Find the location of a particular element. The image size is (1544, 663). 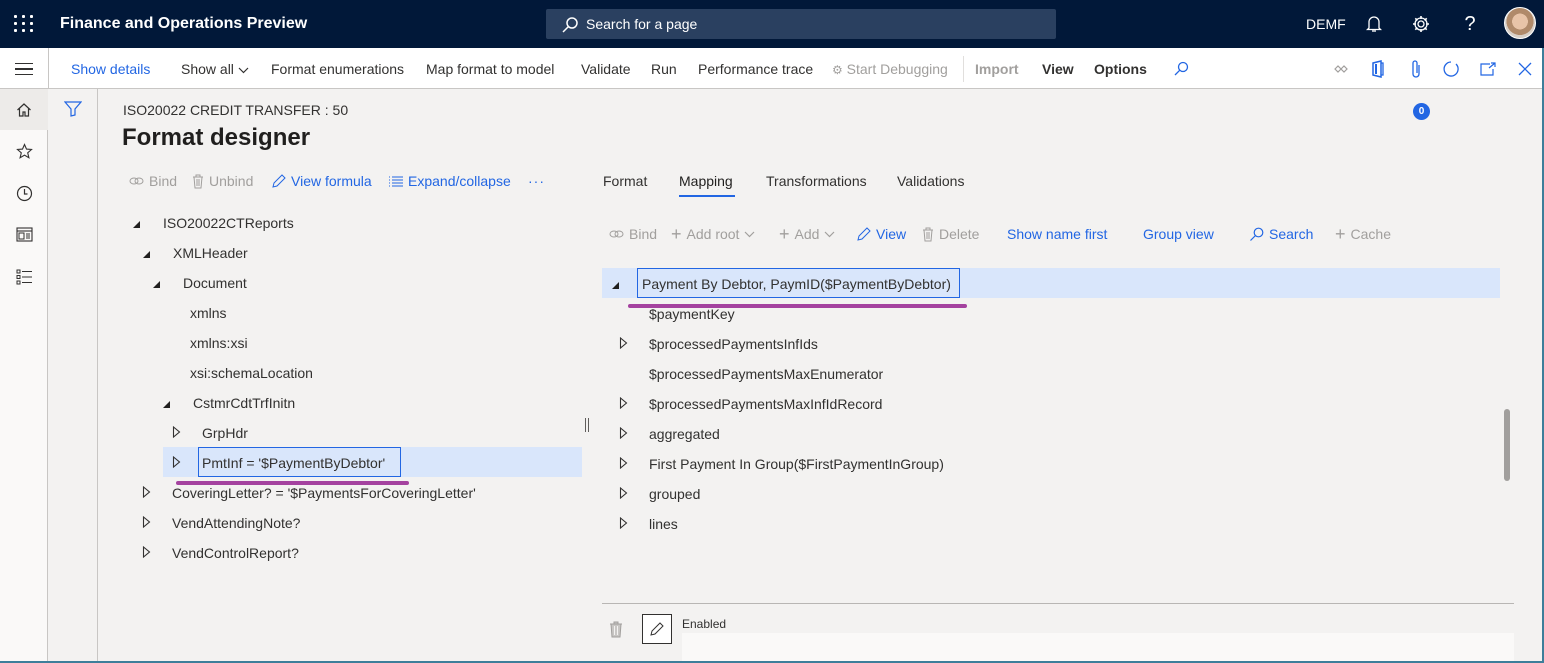

tree-node: CstmrCdtTrfInitn is located at coordinates (229, 403).